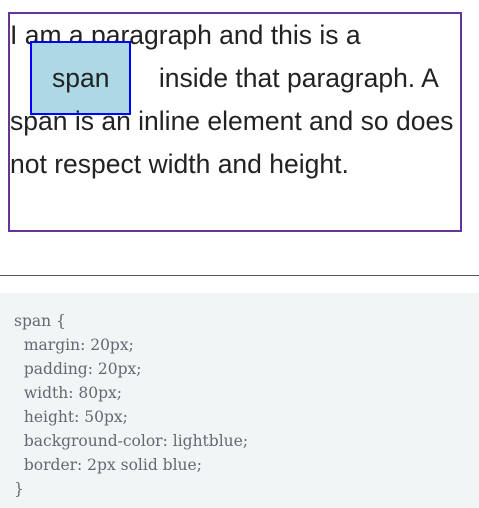 This screenshot has width=479, height=508. Describe the element at coordinates (78, 369) in the screenshot. I see `code-line-padding: padding: 20px;` at that location.